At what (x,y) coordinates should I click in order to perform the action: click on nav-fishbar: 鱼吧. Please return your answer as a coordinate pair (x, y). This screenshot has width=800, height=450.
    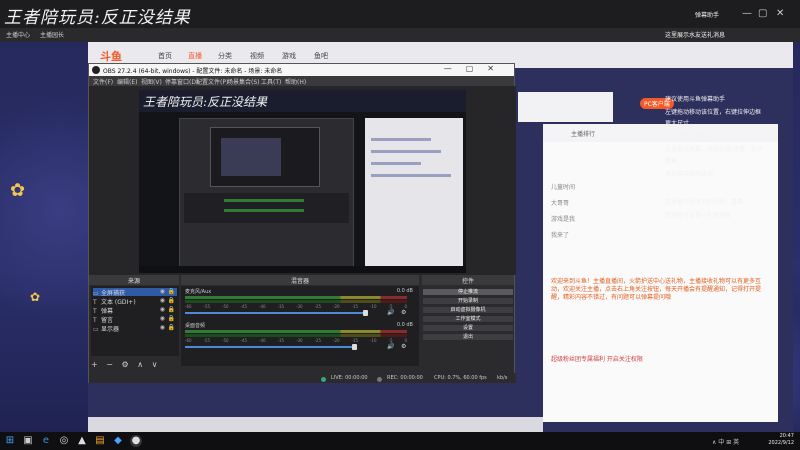
    Looking at the image, I should click on (321, 56).